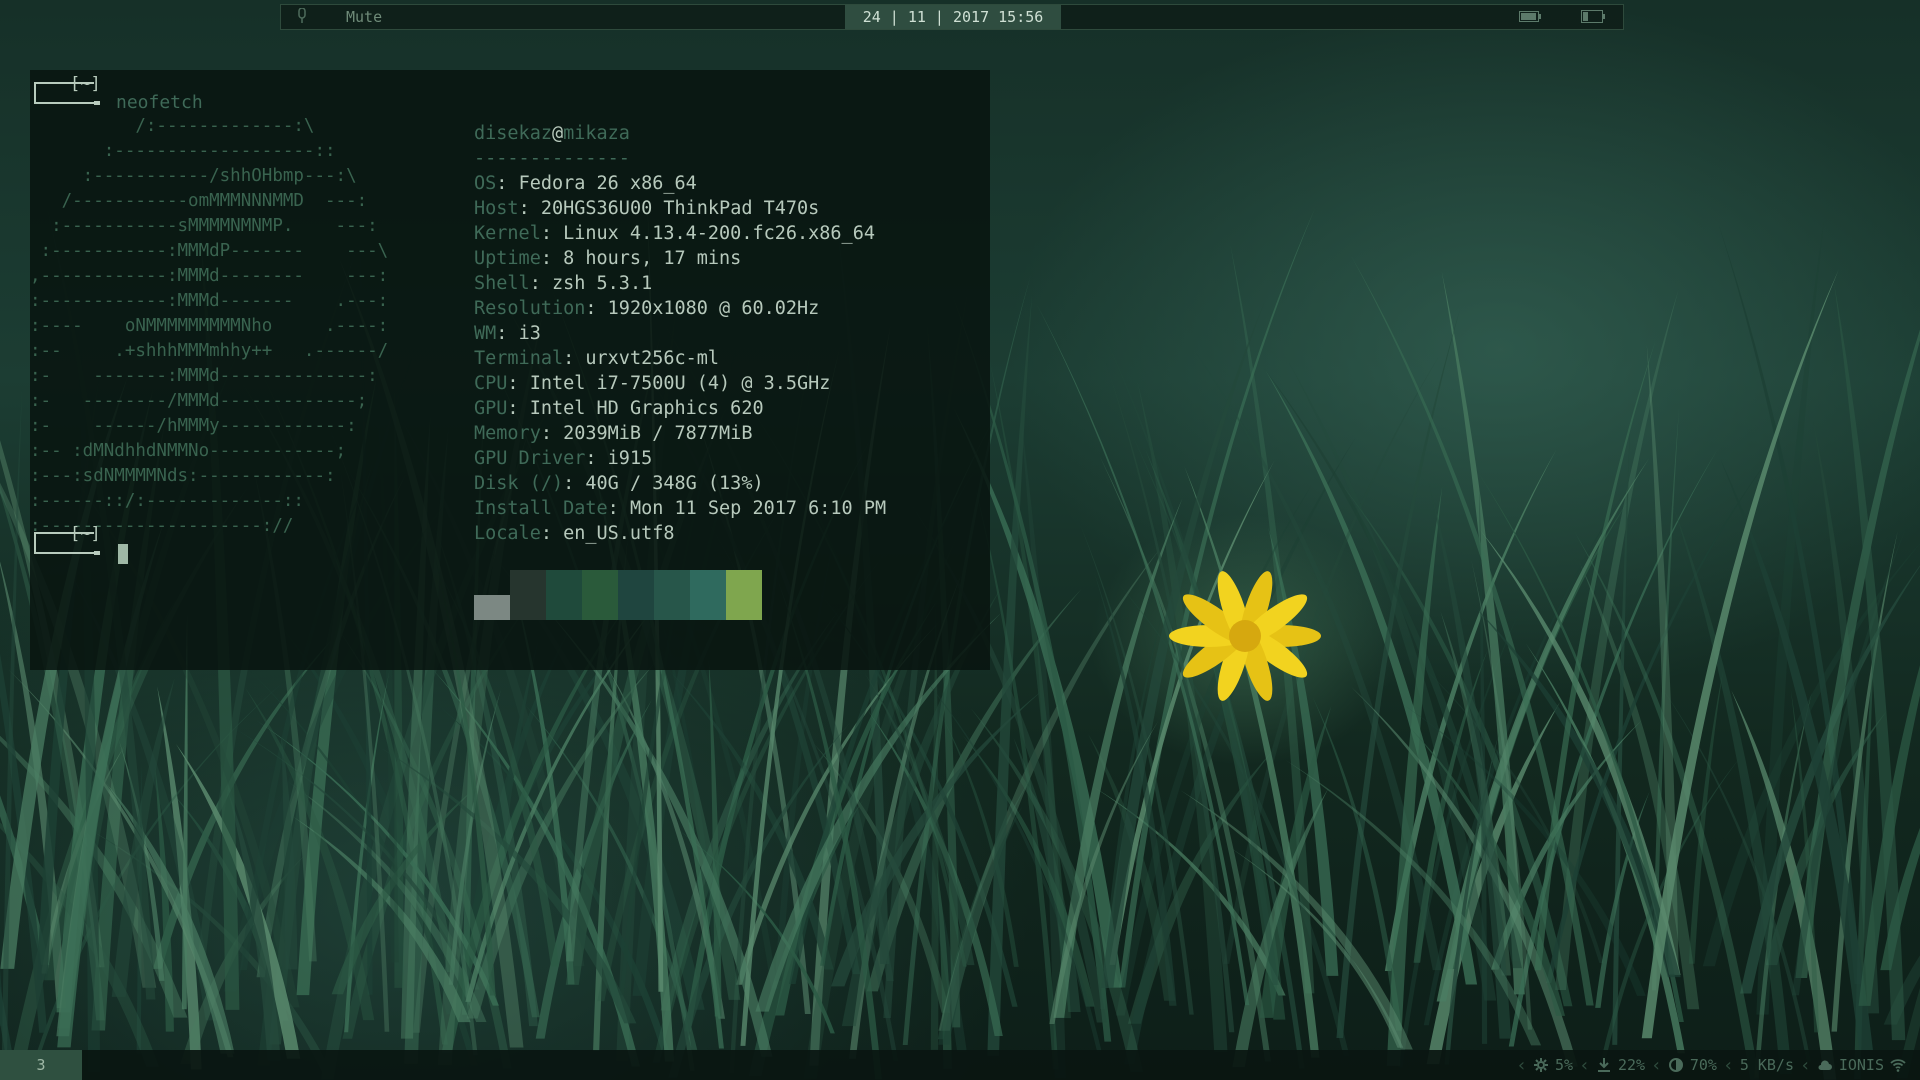 The image size is (1920, 1080). I want to click on info-key: Memory, so click(507, 433).